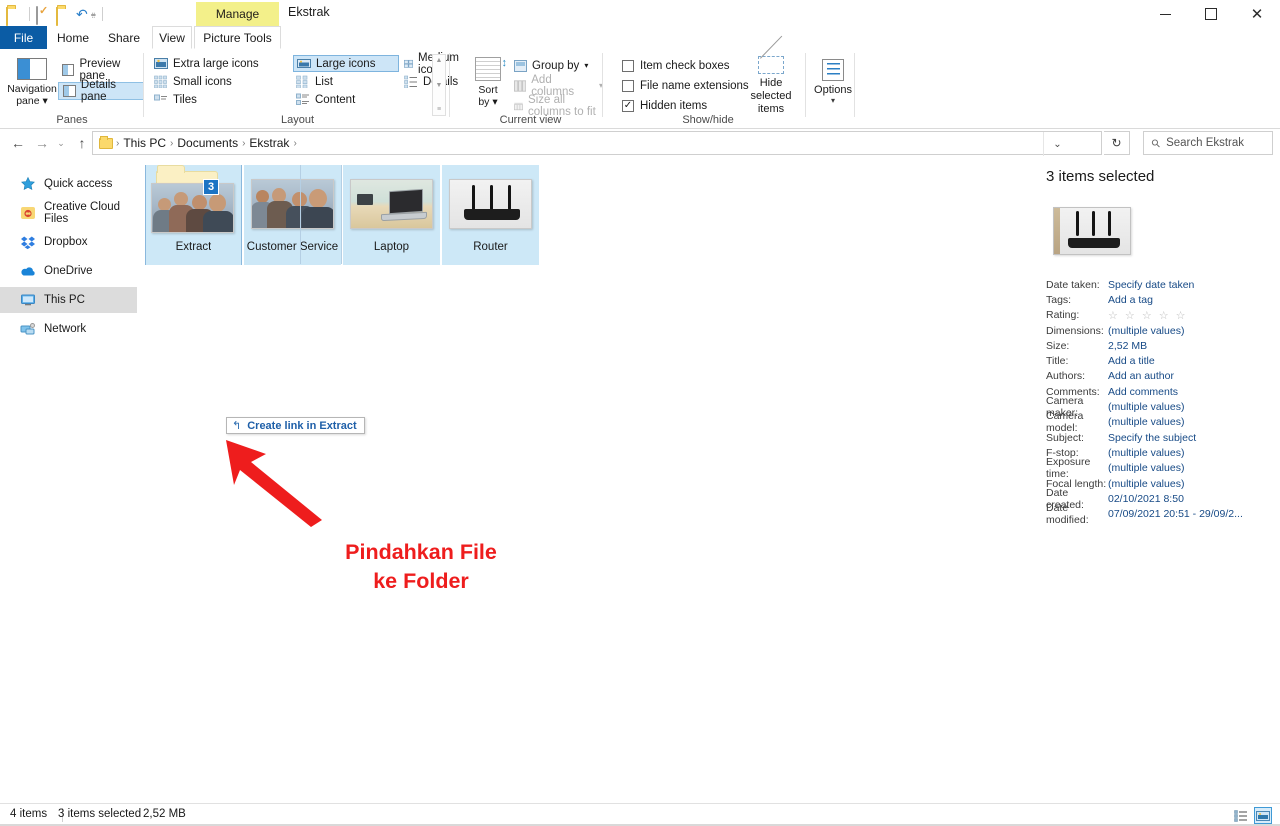 The height and width of the screenshot is (826, 1280). I want to click on list-item: 3 Extract, so click(193, 215).